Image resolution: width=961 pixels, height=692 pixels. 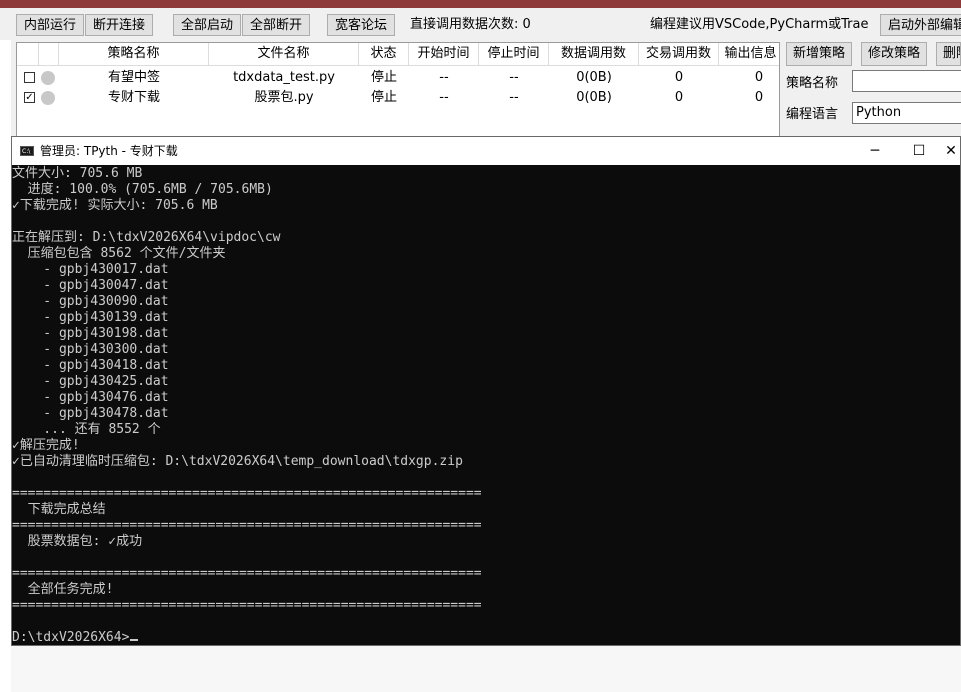 I want to click on header-status-dot, so click(x=49, y=54).